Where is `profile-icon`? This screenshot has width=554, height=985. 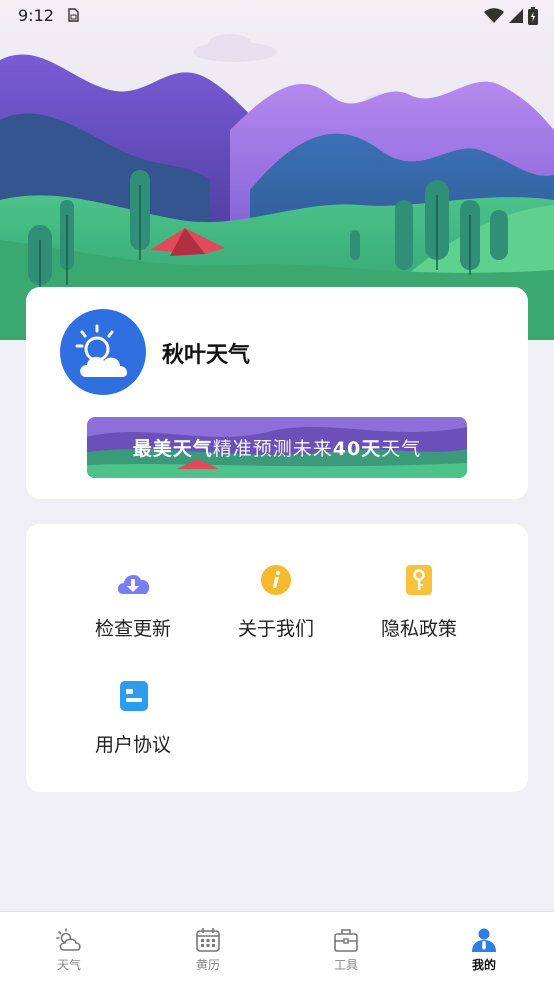 profile-icon is located at coordinates (484, 940).